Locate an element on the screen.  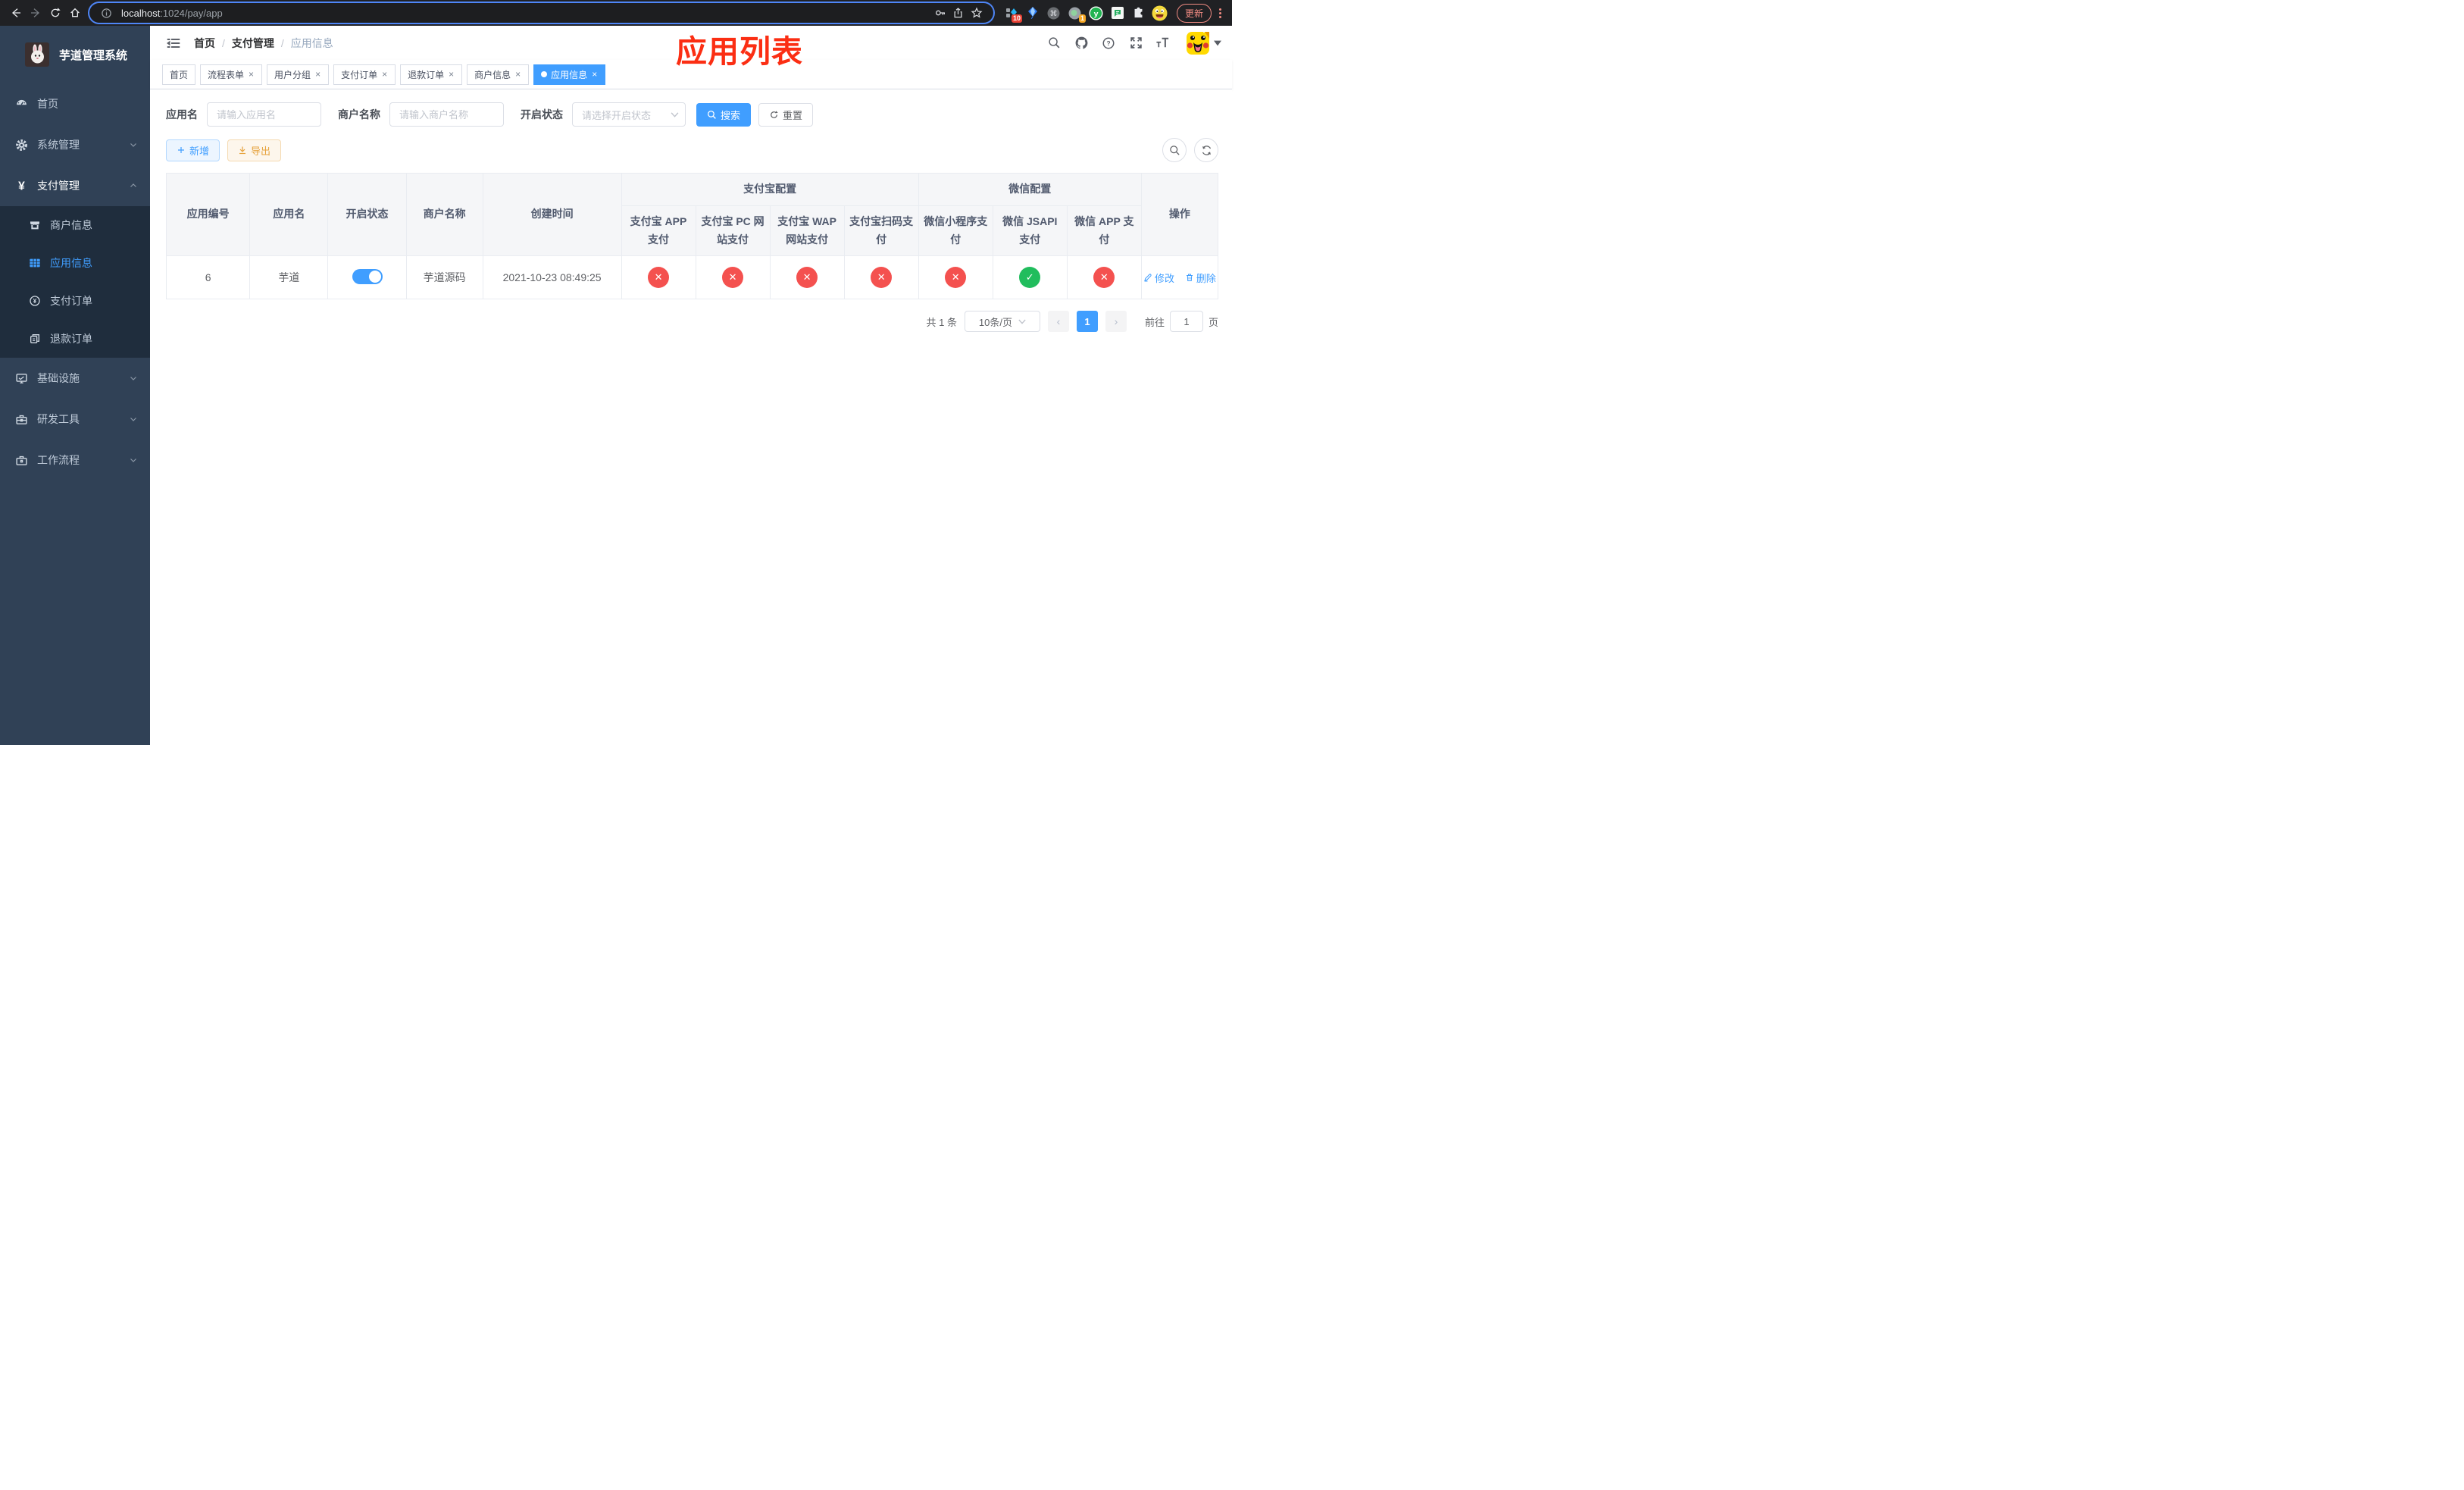
dashboard-icon is located at coordinates (22, 102).